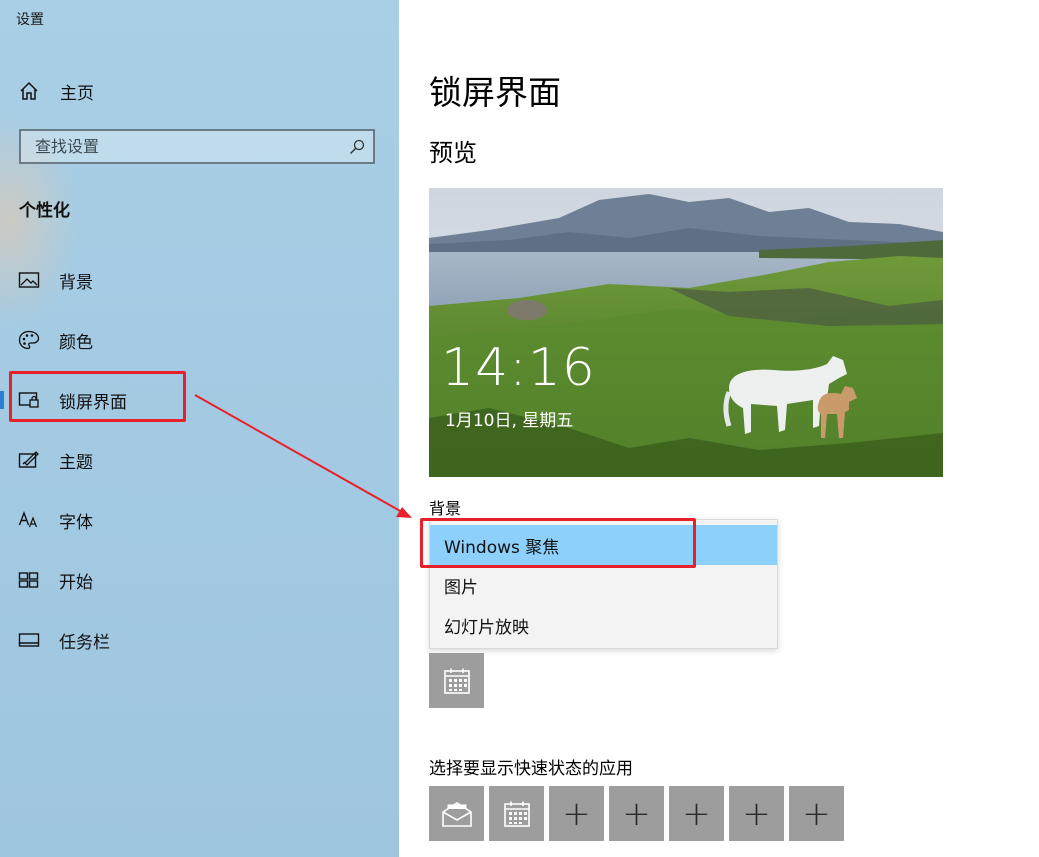 The height and width of the screenshot is (857, 1039). Describe the element at coordinates (76, 582) in the screenshot. I see `sidebar-item-label: 开始` at that location.